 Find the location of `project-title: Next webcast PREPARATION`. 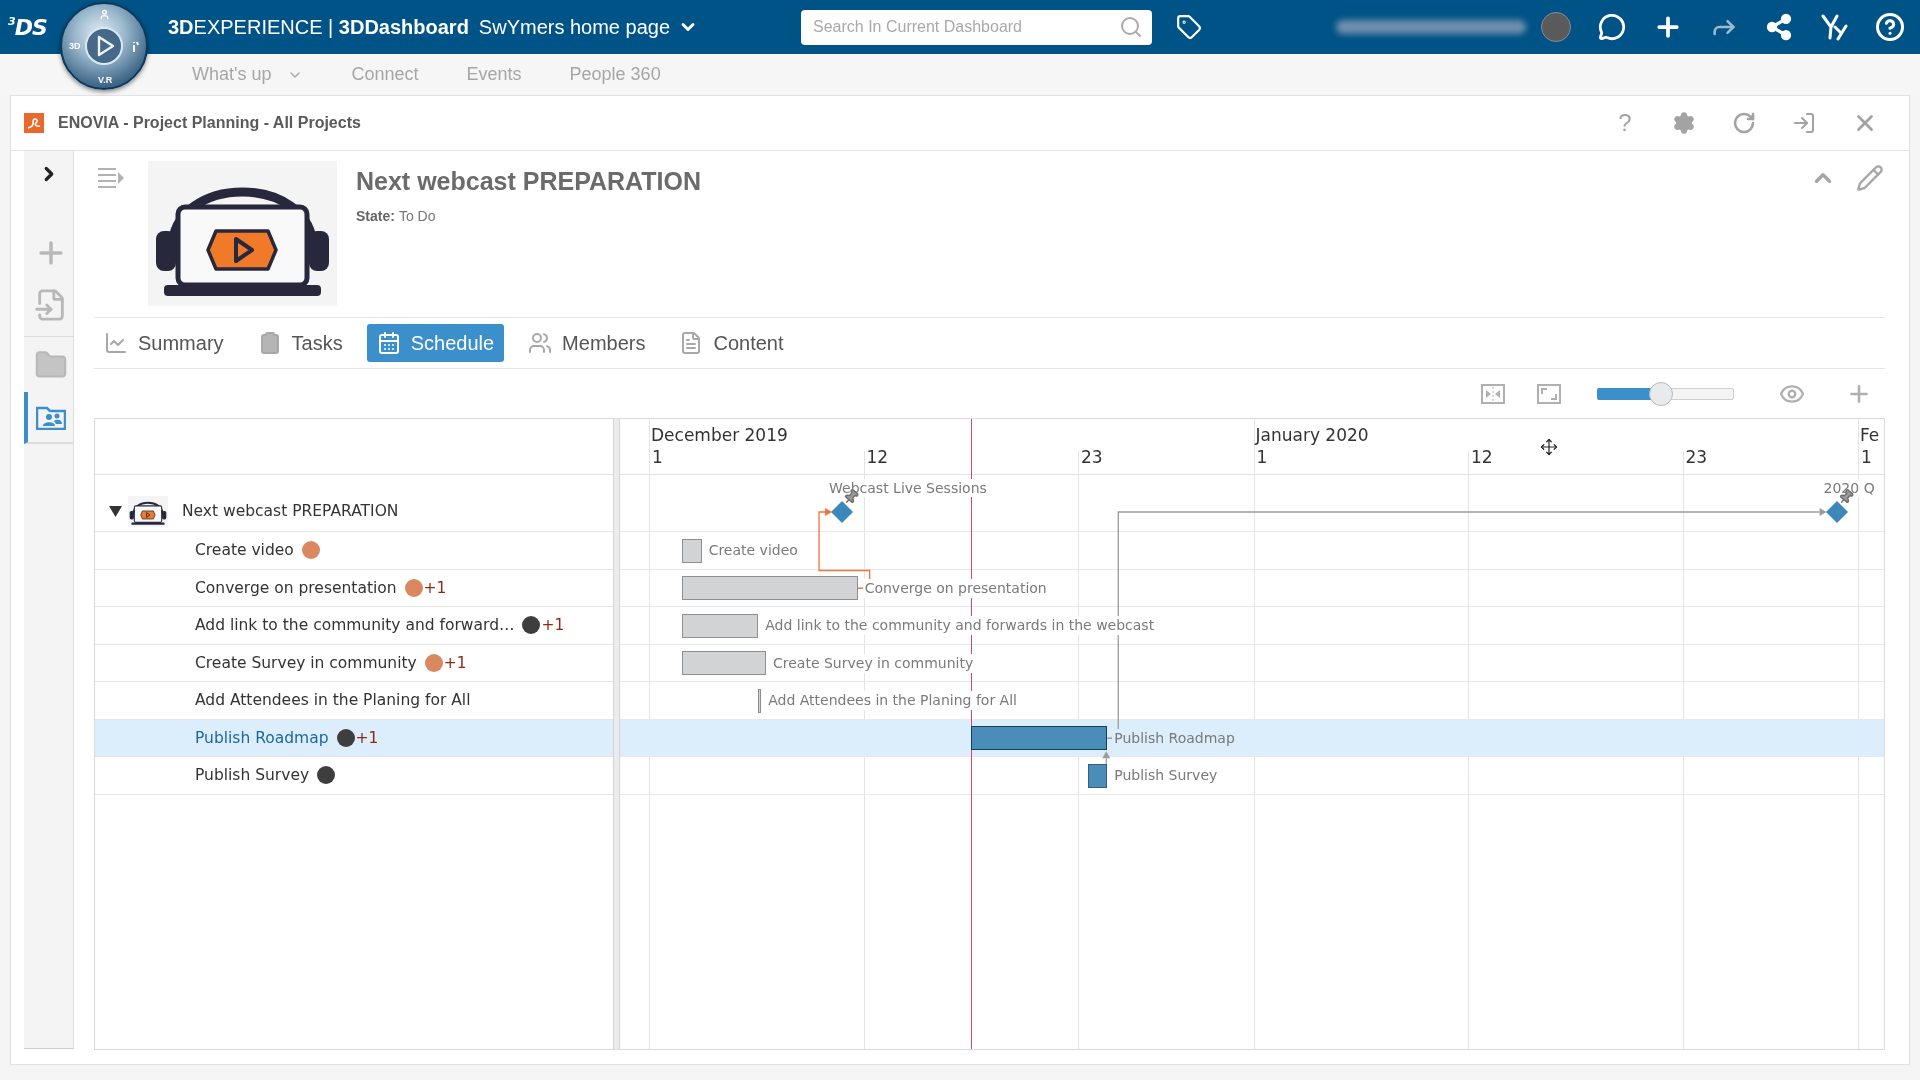

project-title: Next webcast PREPARATION is located at coordinates (528, 181).